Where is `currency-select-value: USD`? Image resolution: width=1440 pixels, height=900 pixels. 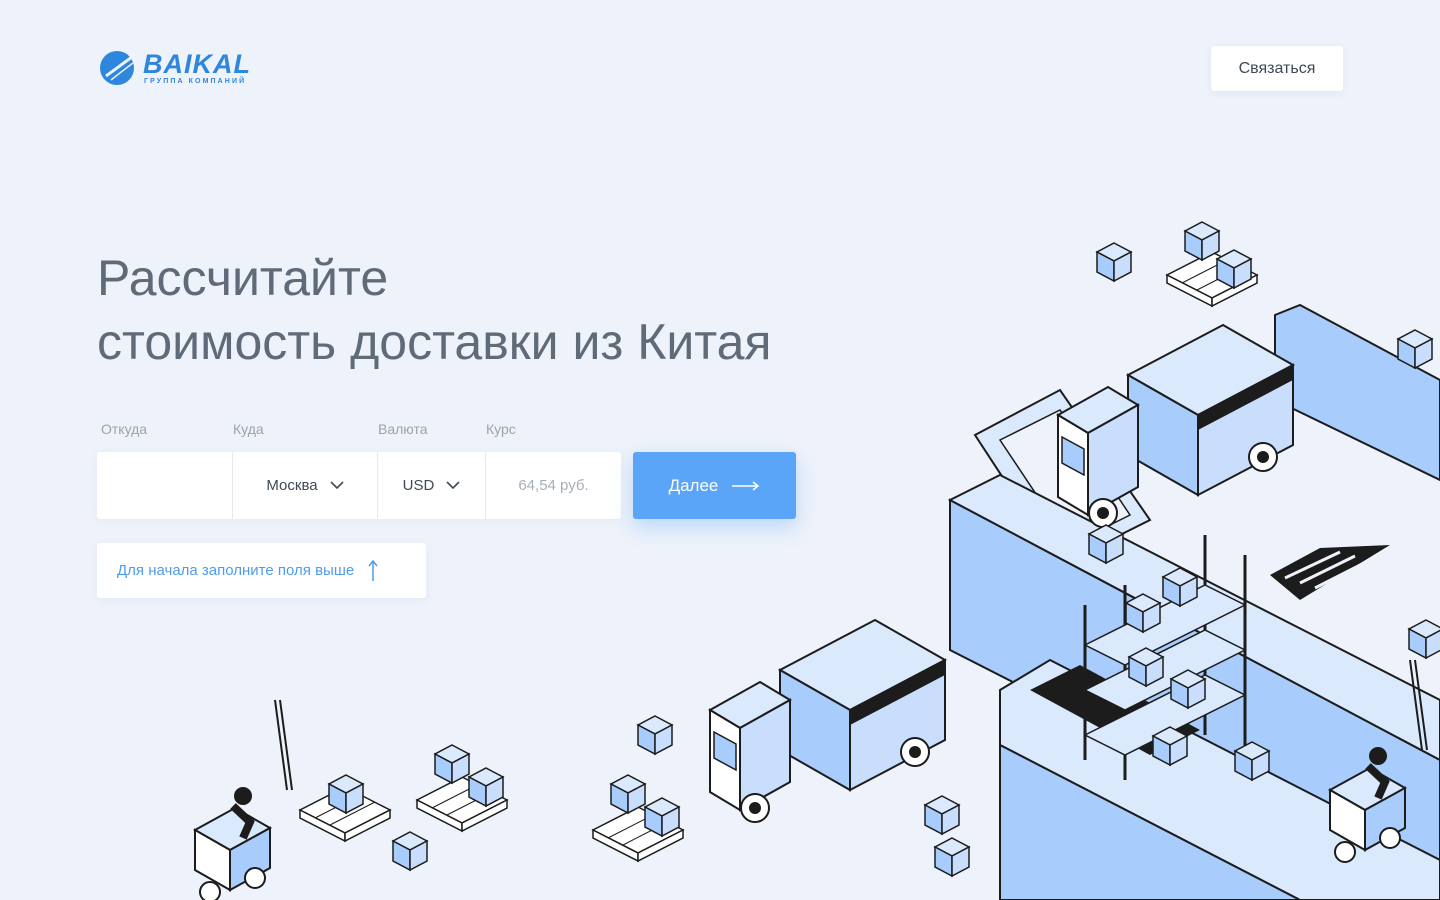
currency-select-value: USD is located at coordinates (418, 485).